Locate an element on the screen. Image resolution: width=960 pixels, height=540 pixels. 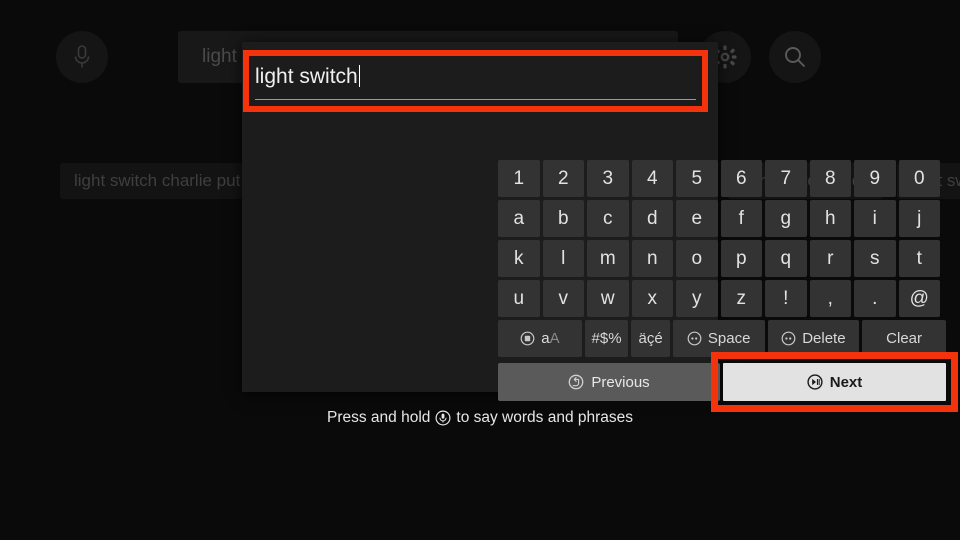
key-space: Space is located at coordinates (718, 338).